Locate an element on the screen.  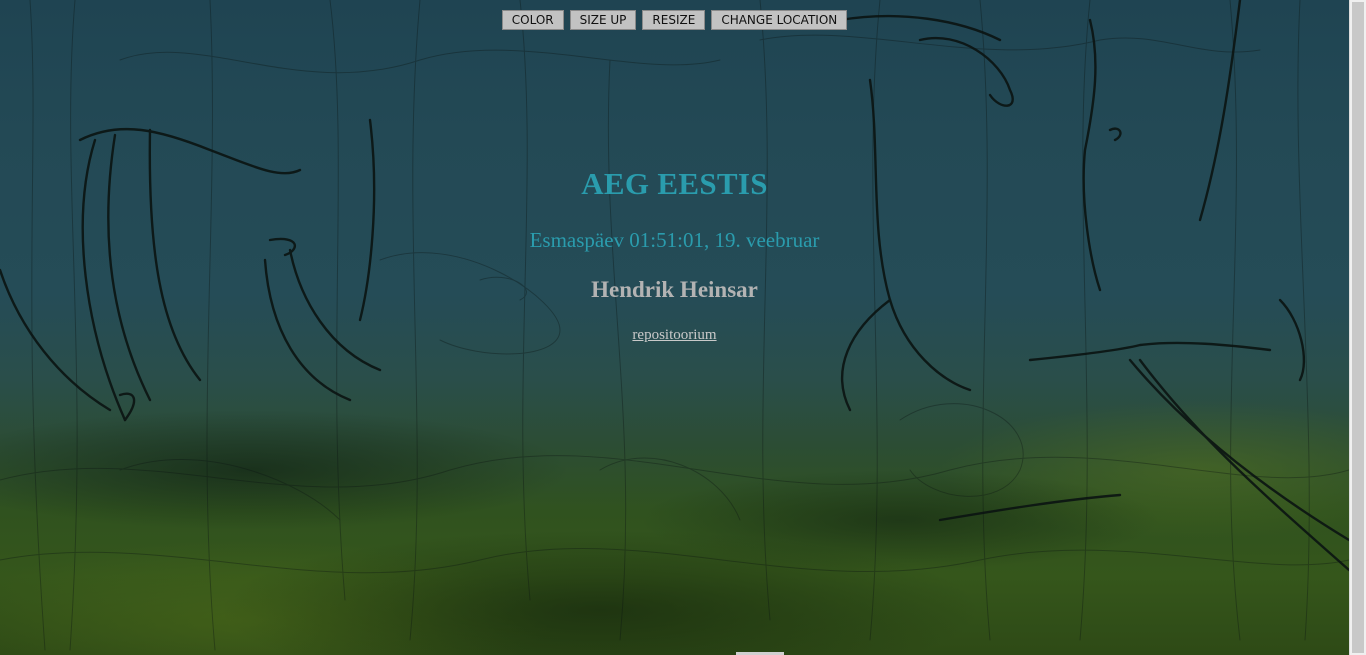
size-up-button: SIZE UP is located at coordinates (603, 20).